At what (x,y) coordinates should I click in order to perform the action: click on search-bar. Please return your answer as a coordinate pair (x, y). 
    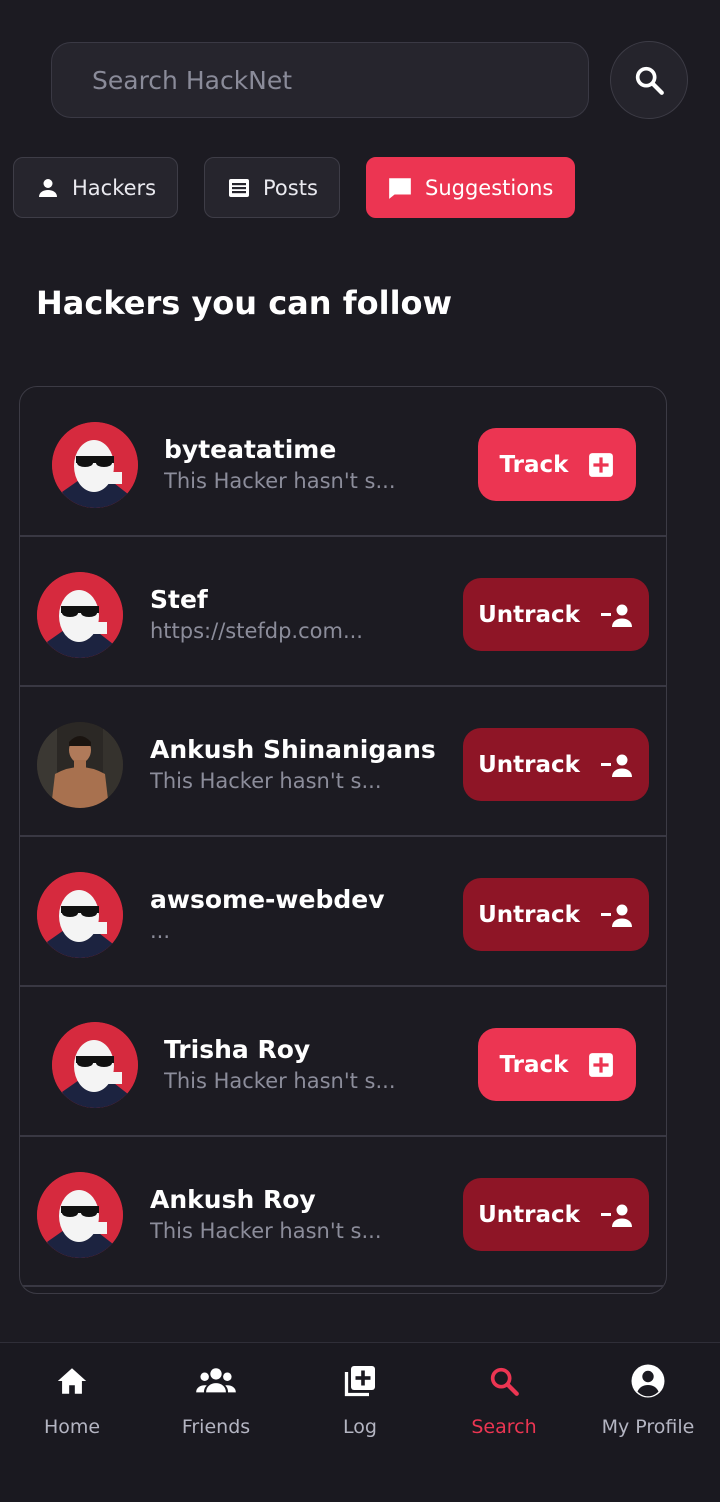
    Looking at the image, I should click on (320, 80).